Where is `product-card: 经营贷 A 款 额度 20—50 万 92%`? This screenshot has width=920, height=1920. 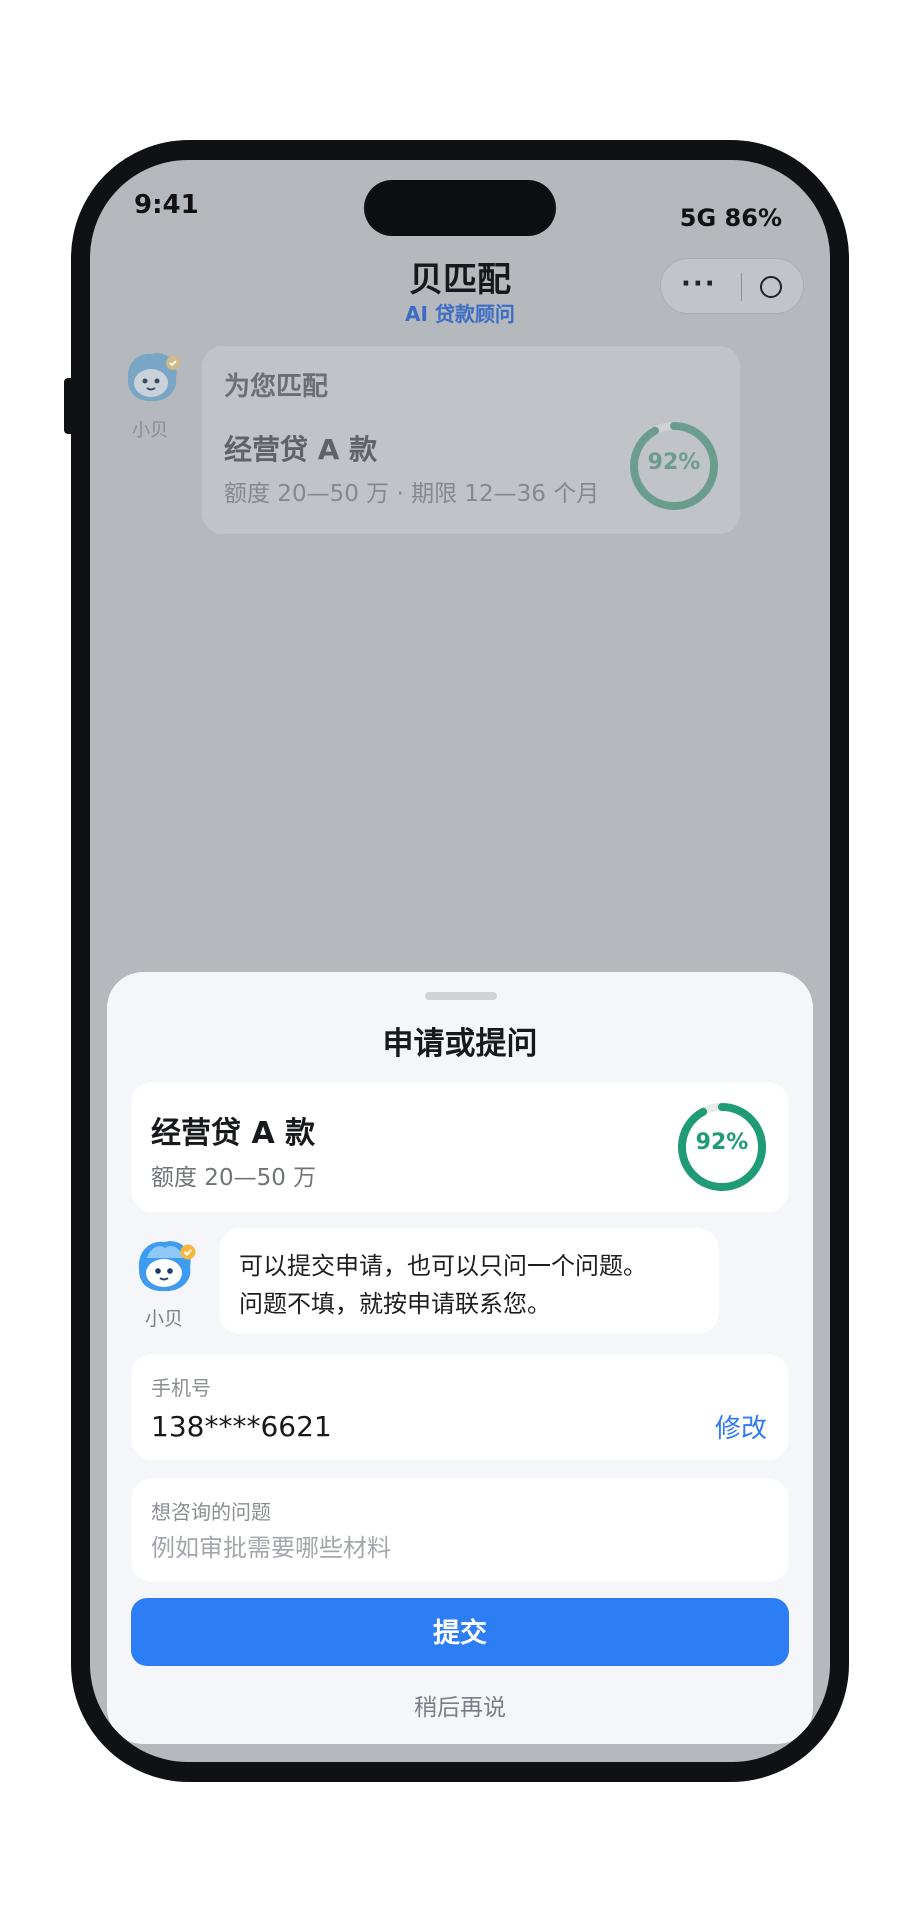 product-card: 经营贷 A 款 额度 20—50 万 92% is located at coordinates (460, 1147).